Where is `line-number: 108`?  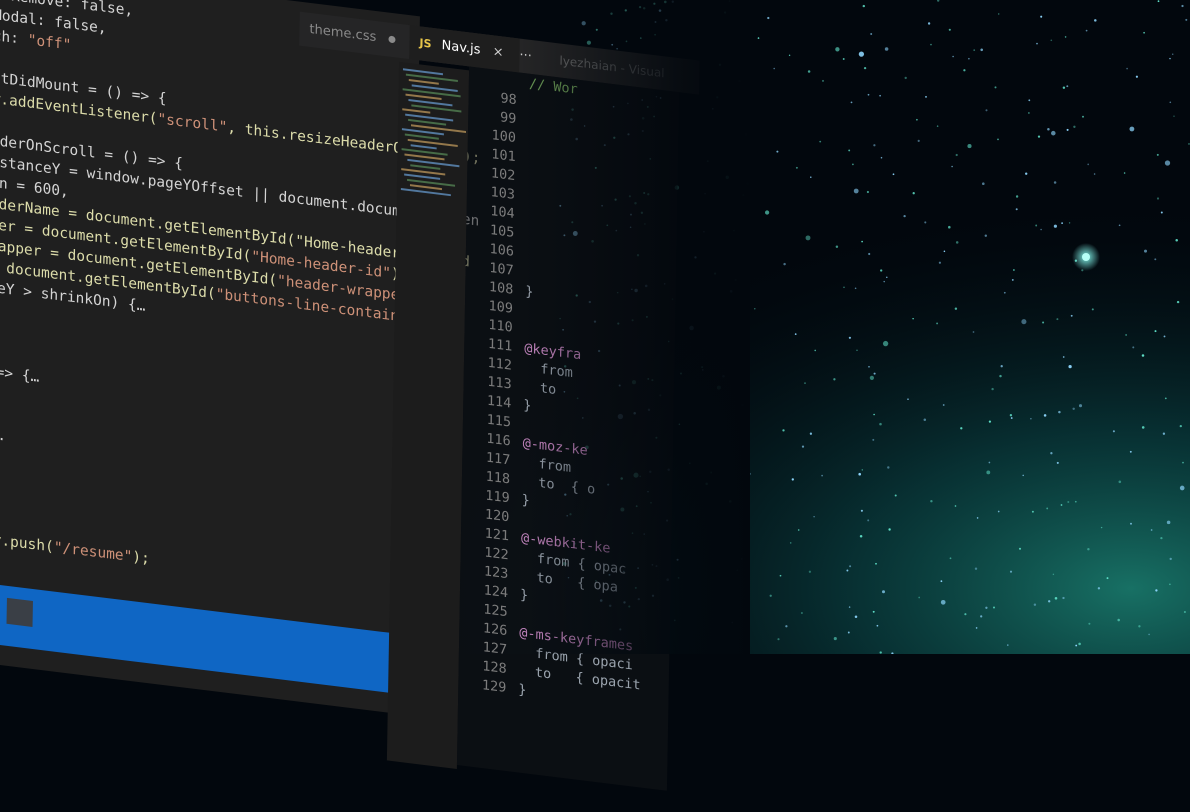
line-number: 108 is located at coordinates (501, 288).